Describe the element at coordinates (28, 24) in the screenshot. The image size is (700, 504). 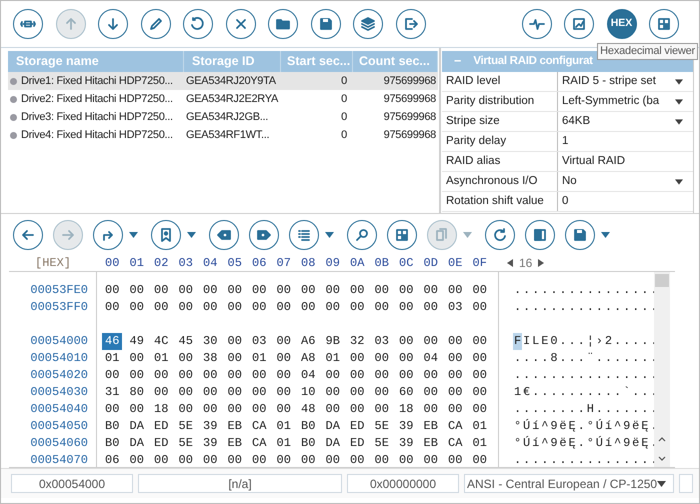
I see `link-button` at that location.